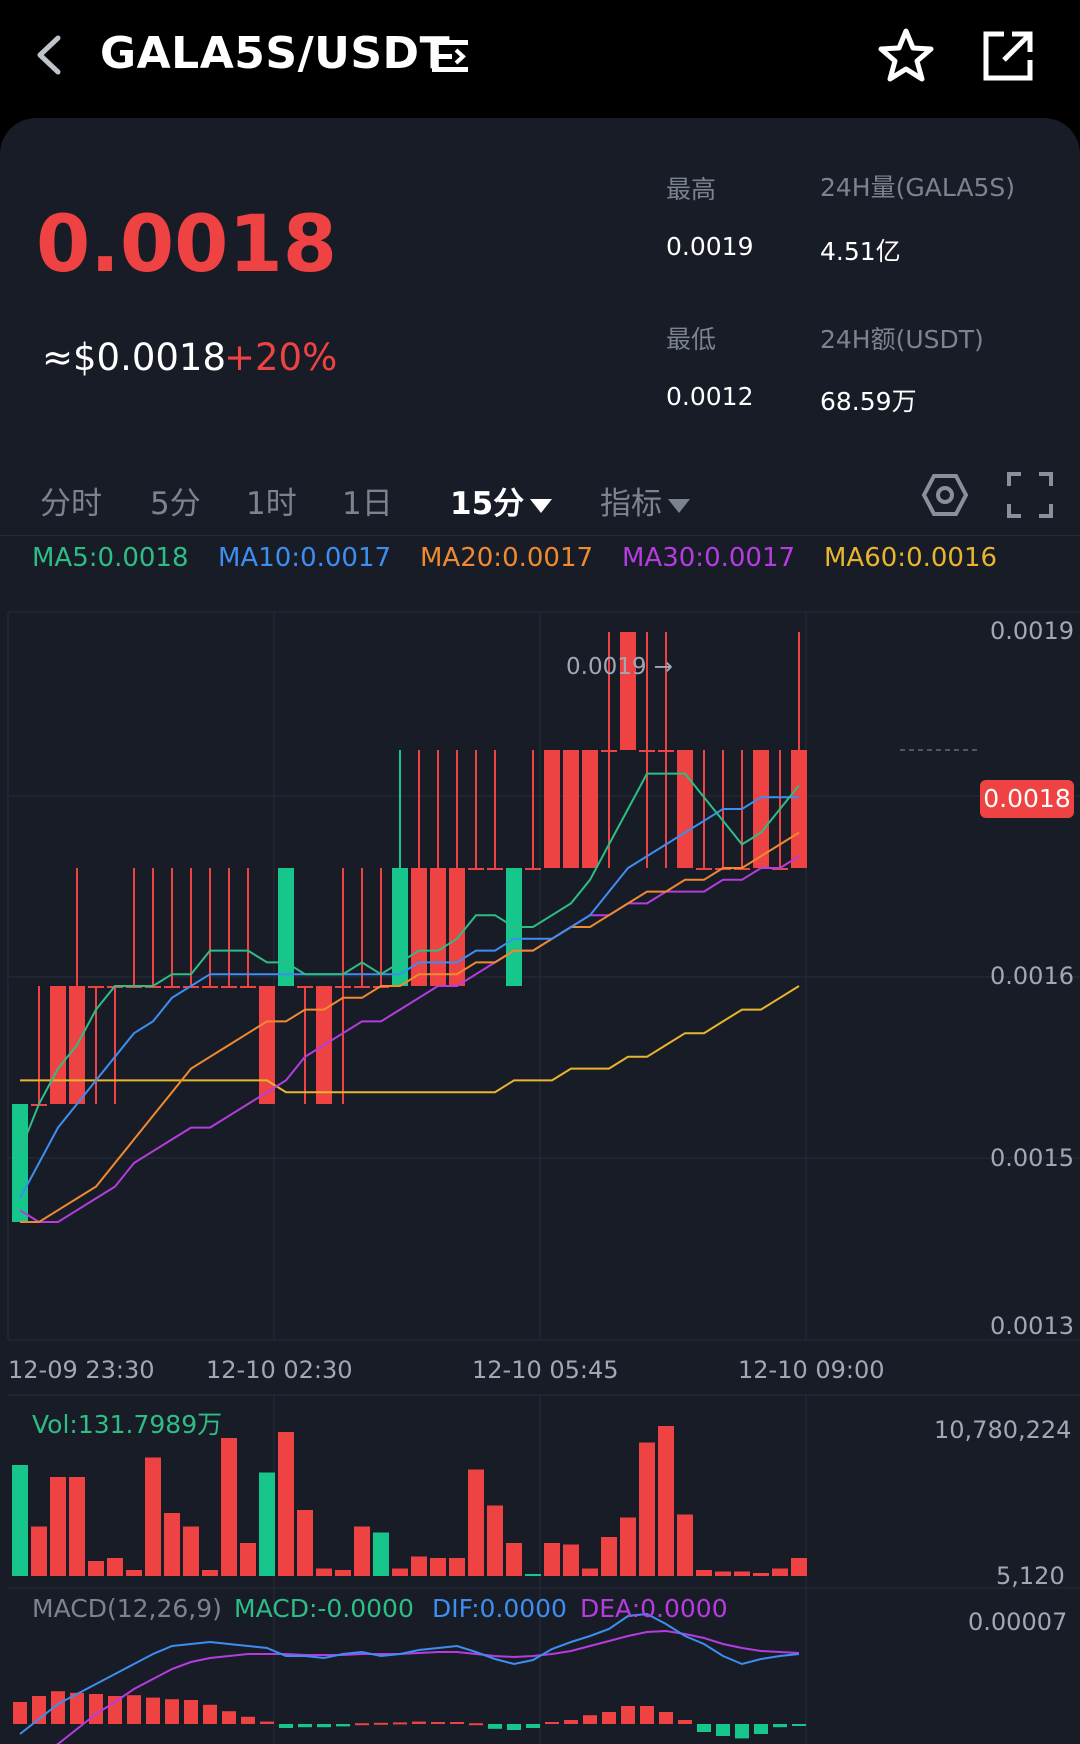  I want to click on current-price-tag: 0.0018, so click(1027, 799).